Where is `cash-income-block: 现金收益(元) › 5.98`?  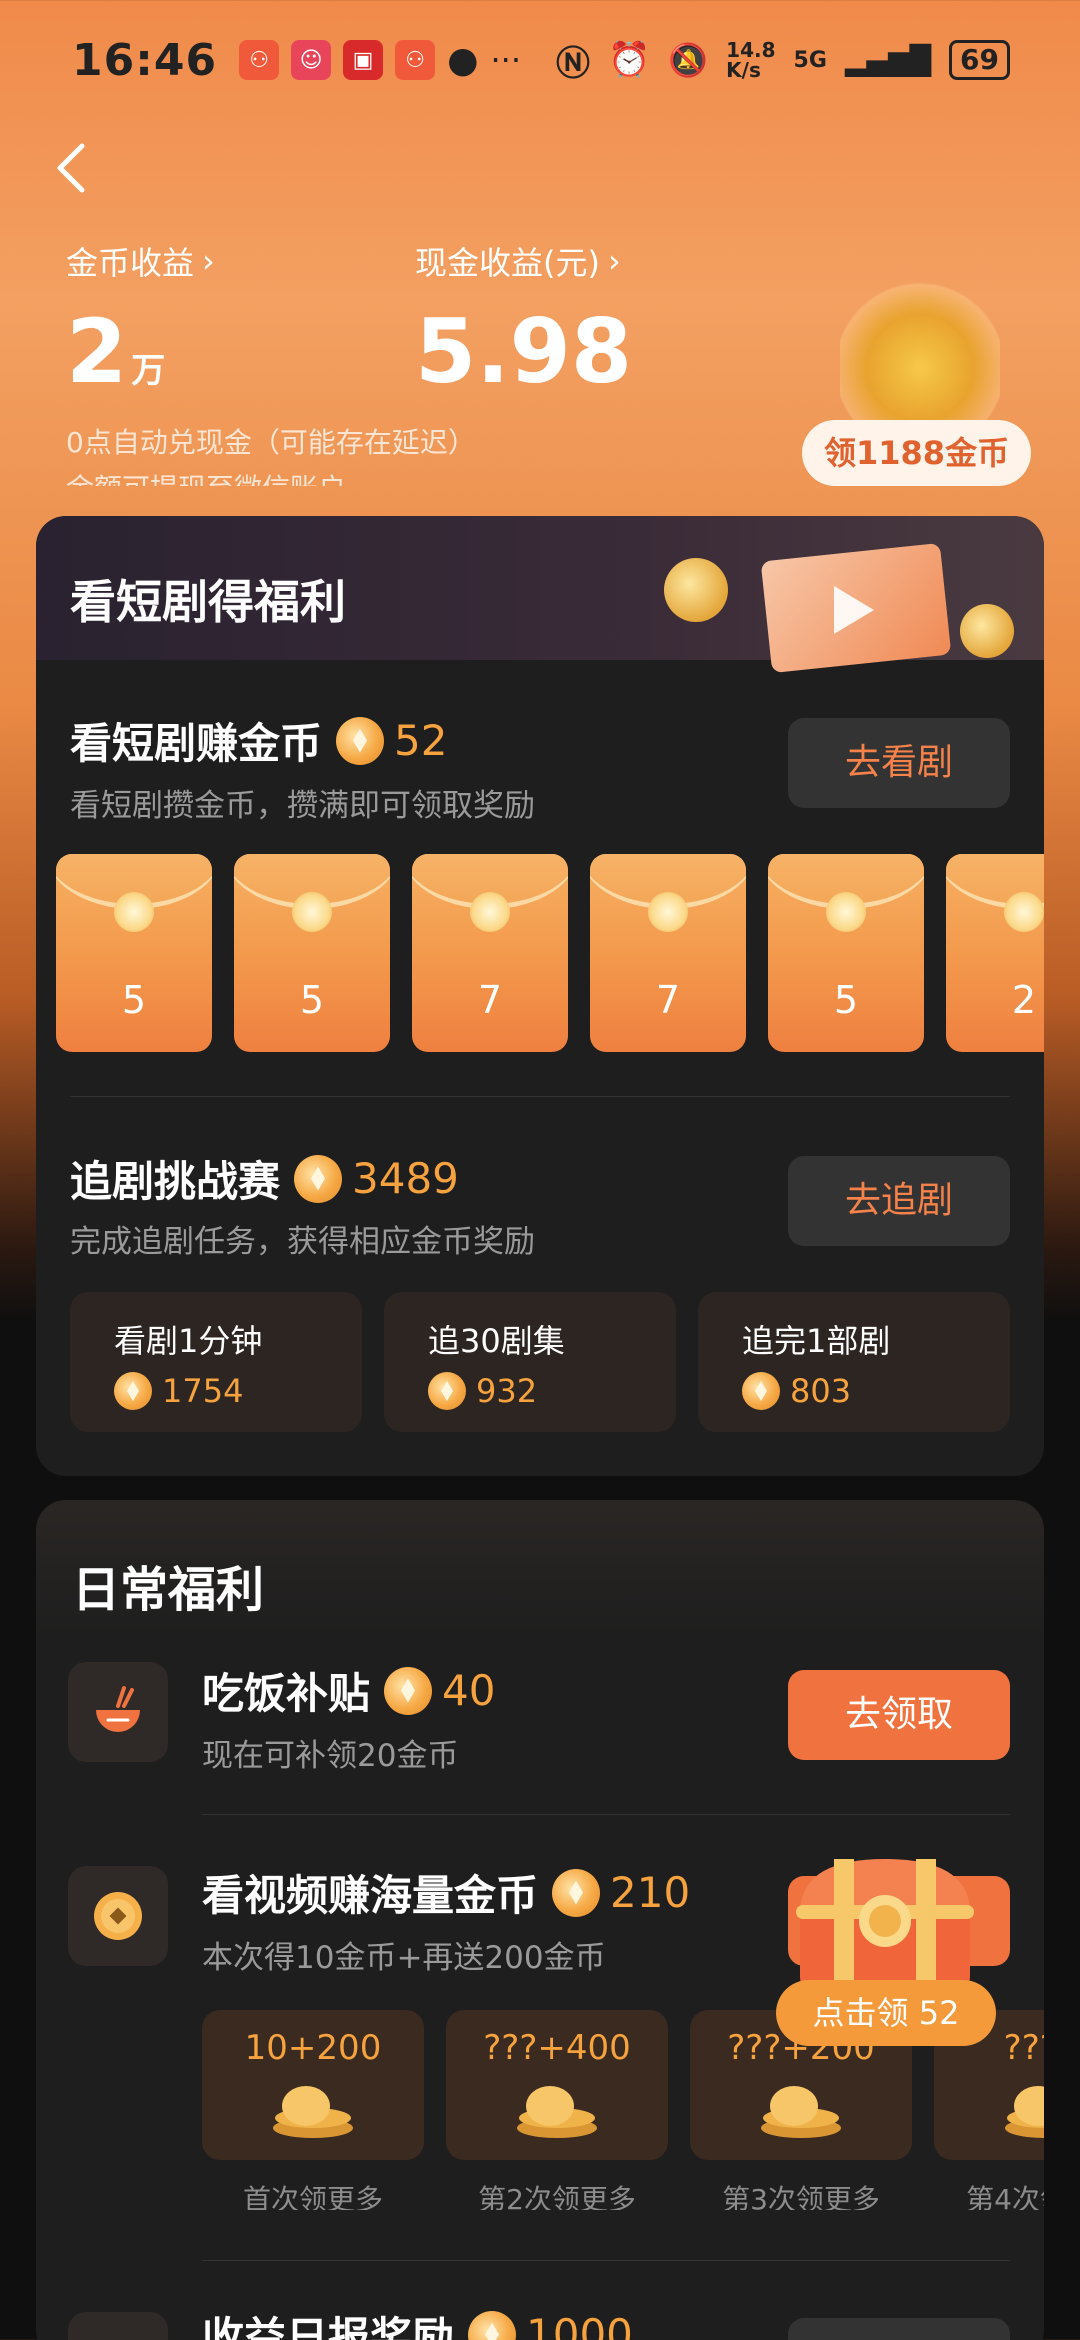
cash-income-block: 现金收益(元) › 5.98 is located at coordinates (523, 317).